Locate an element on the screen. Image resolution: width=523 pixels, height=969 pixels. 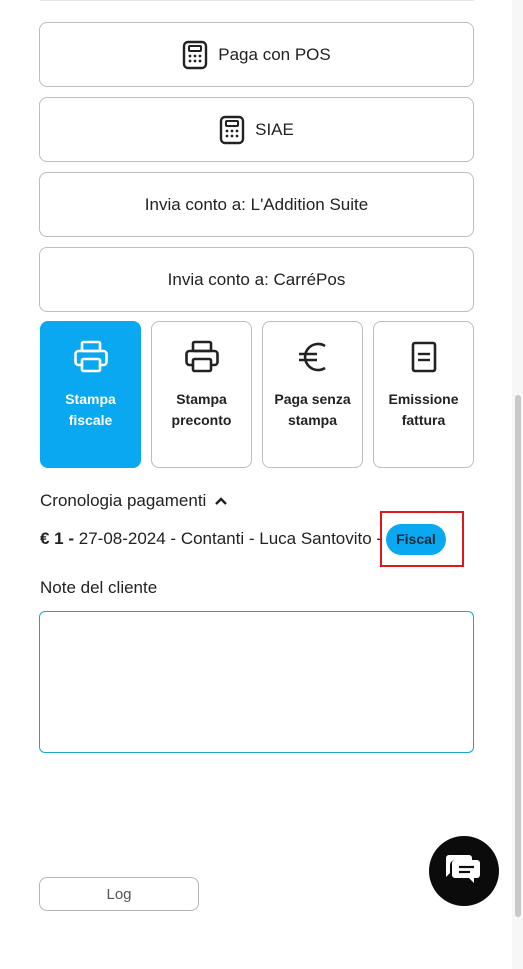
tile-fiscal-print: Stampa fiscale is located at coordinates (90, 394).